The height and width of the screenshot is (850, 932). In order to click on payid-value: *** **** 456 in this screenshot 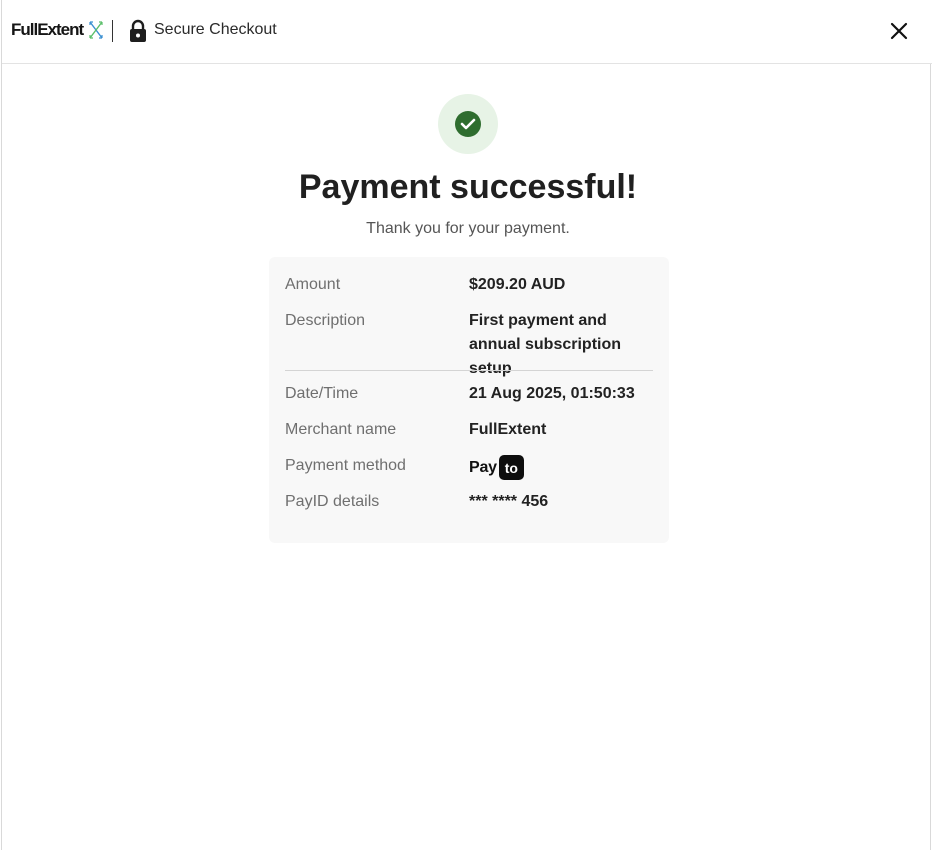, I will do `click(509, 501)`.